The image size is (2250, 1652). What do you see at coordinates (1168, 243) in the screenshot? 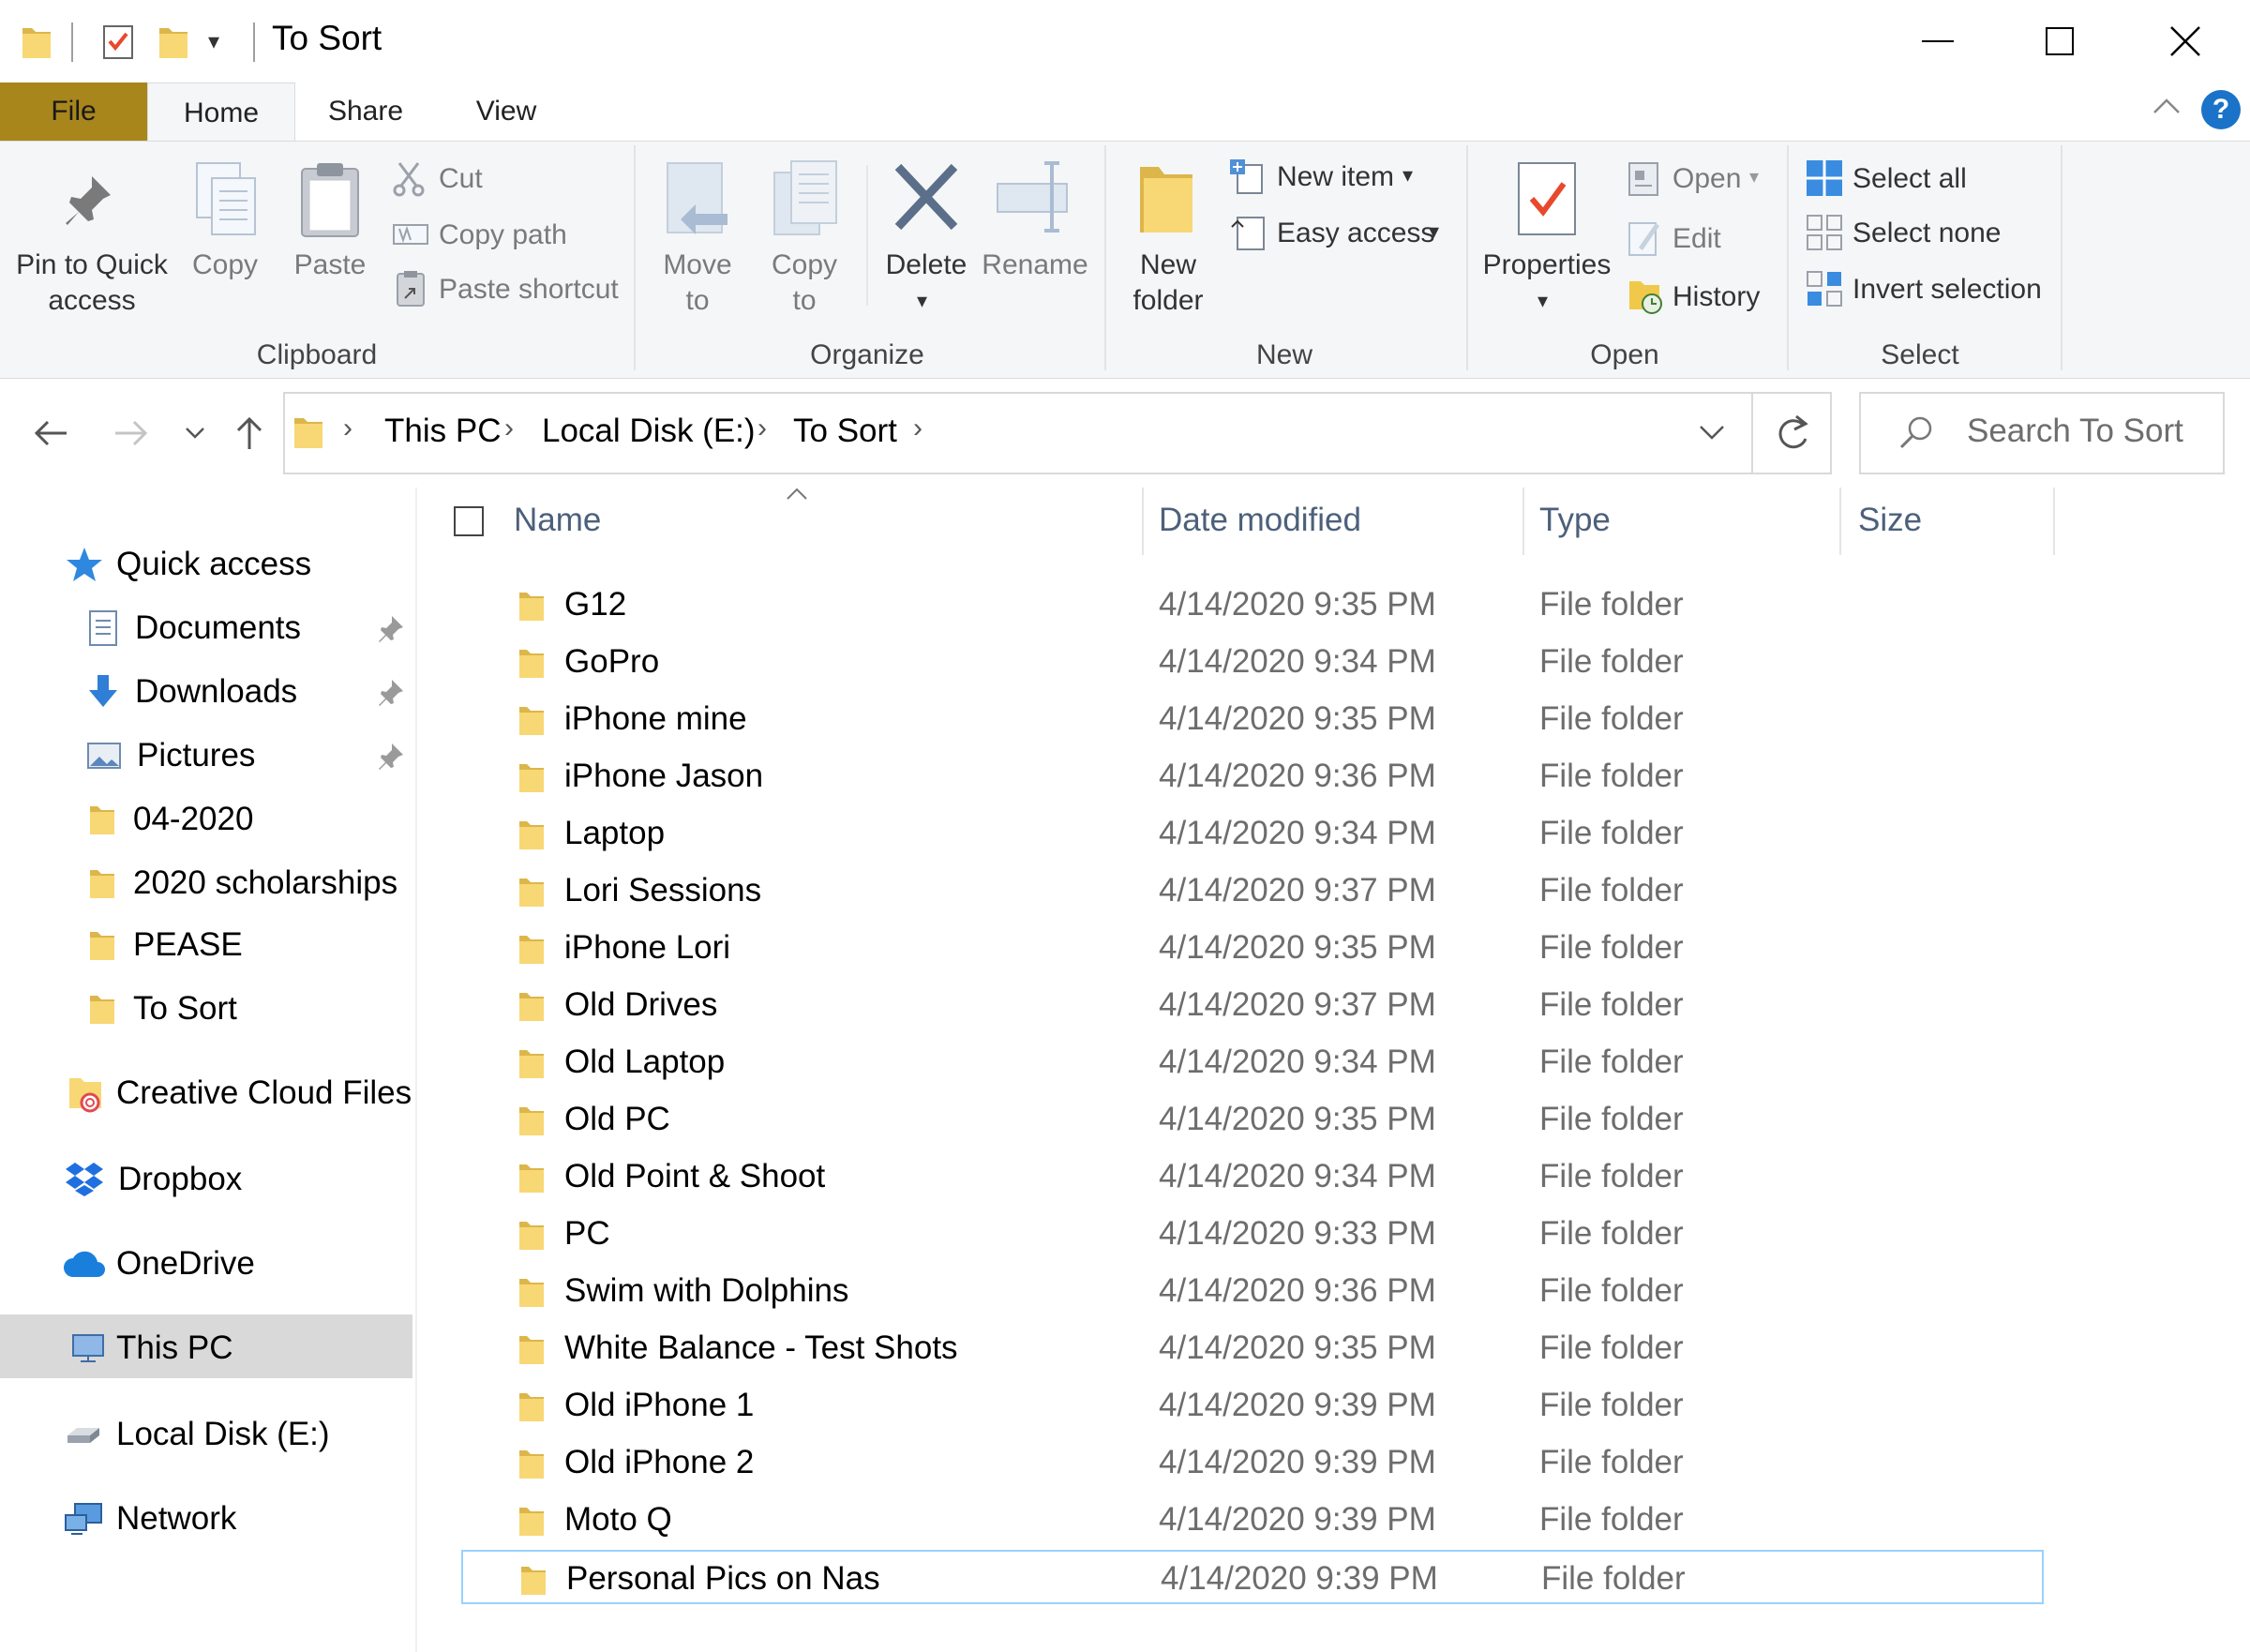
I see `new-folder-button: New folder` at bounding box center [1168, 243].